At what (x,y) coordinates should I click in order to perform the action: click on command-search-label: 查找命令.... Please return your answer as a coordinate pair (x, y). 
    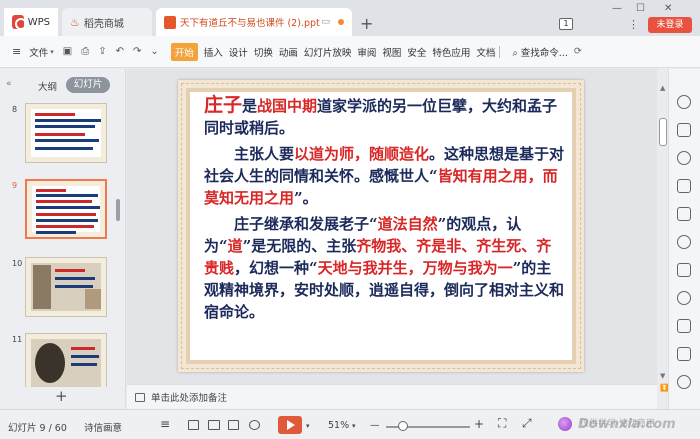
    Looking at the image, I should click on (544, 53).